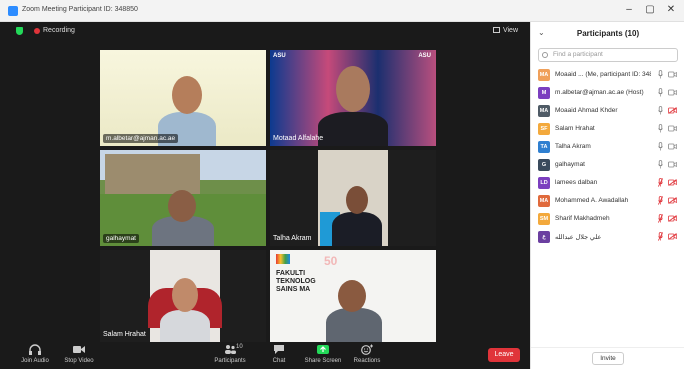  I want to click on video-tile: galhaymat, so click(183, 198).